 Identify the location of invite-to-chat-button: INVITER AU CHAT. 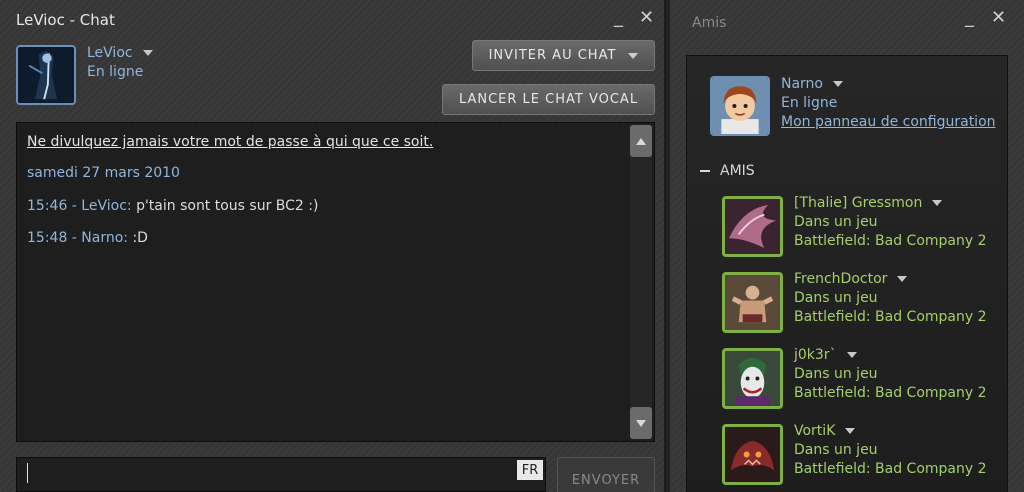
(563, 55).